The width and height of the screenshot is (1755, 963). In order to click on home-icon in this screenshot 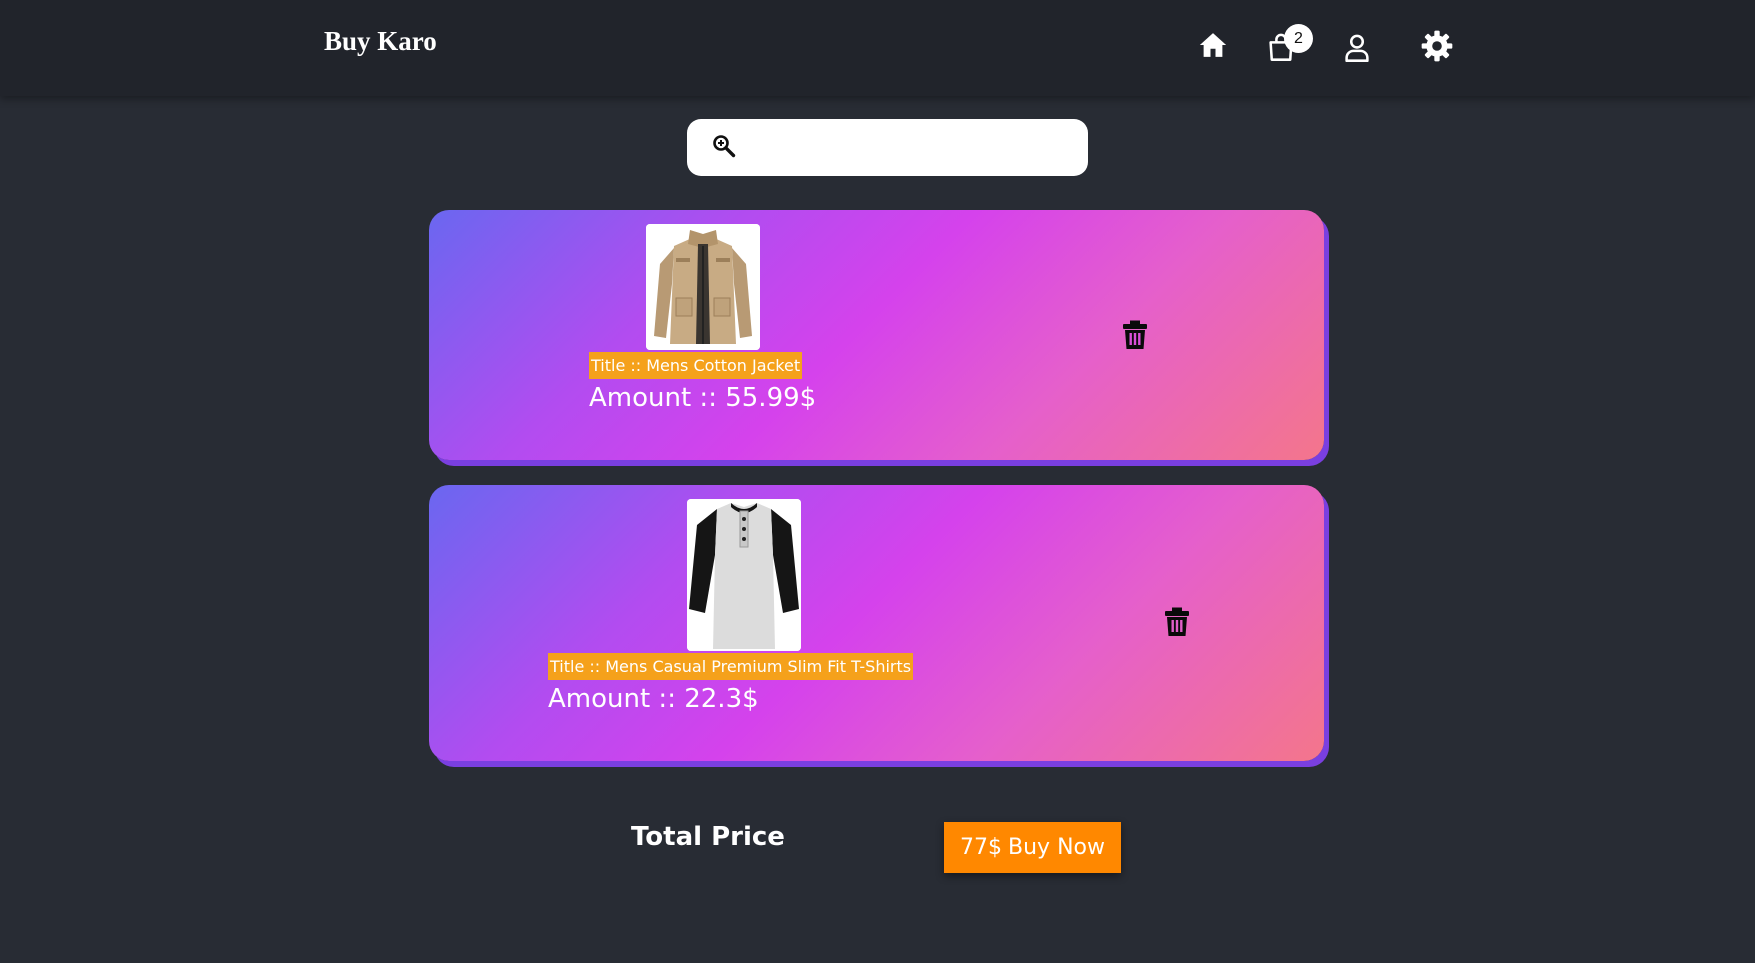, I will do `click(1213, 45)`.